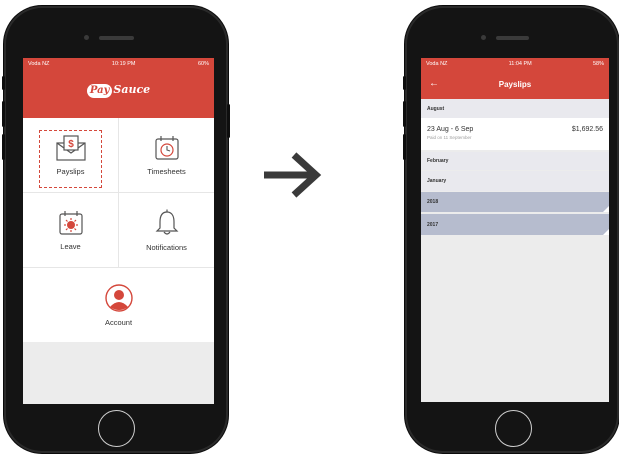 Image resolution: width=619 pixels, height=456 pixels. Describe the element at coordinates (203, 63) in the screenshot. I see `battery-label: 60%` at that location.